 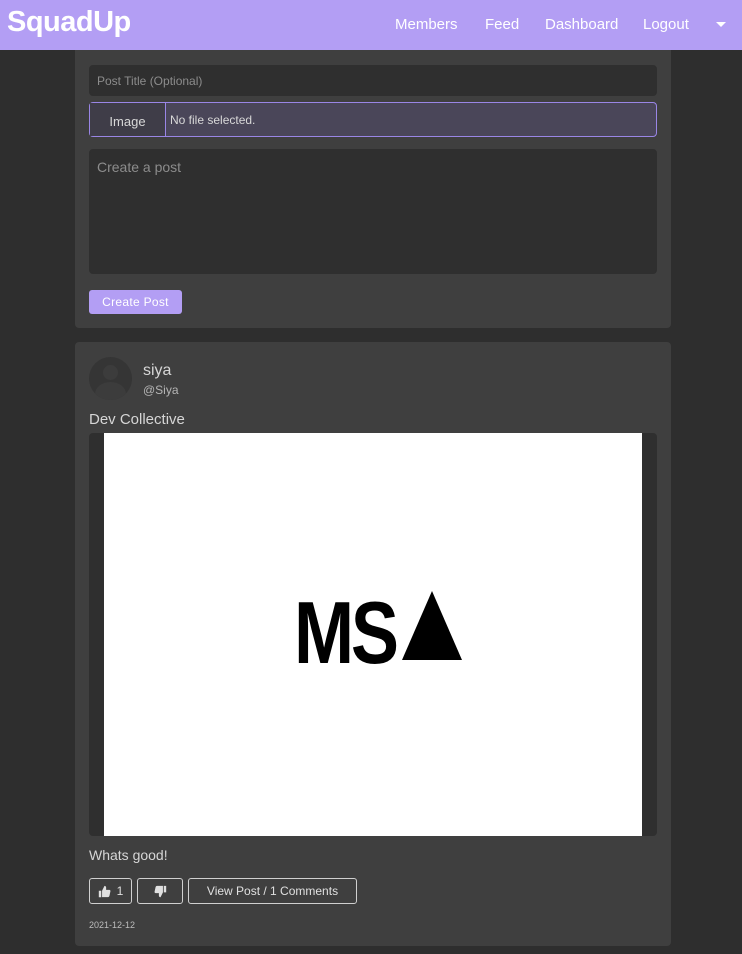 What do you see at coordinates (346, 632) in the screenshot?
I see `msa-logo-letters: MS` at bounding box center [346, 632].